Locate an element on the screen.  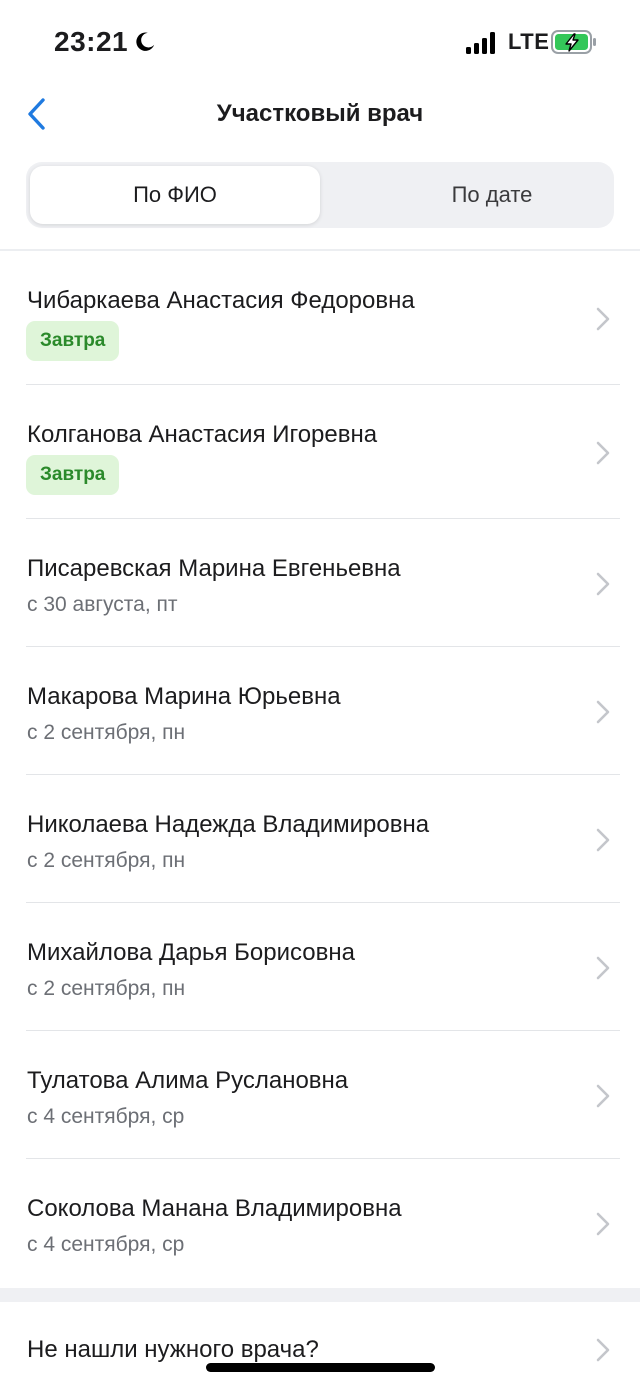
availability-date: с 30 августа, пт is located at coordinates (102, 604).